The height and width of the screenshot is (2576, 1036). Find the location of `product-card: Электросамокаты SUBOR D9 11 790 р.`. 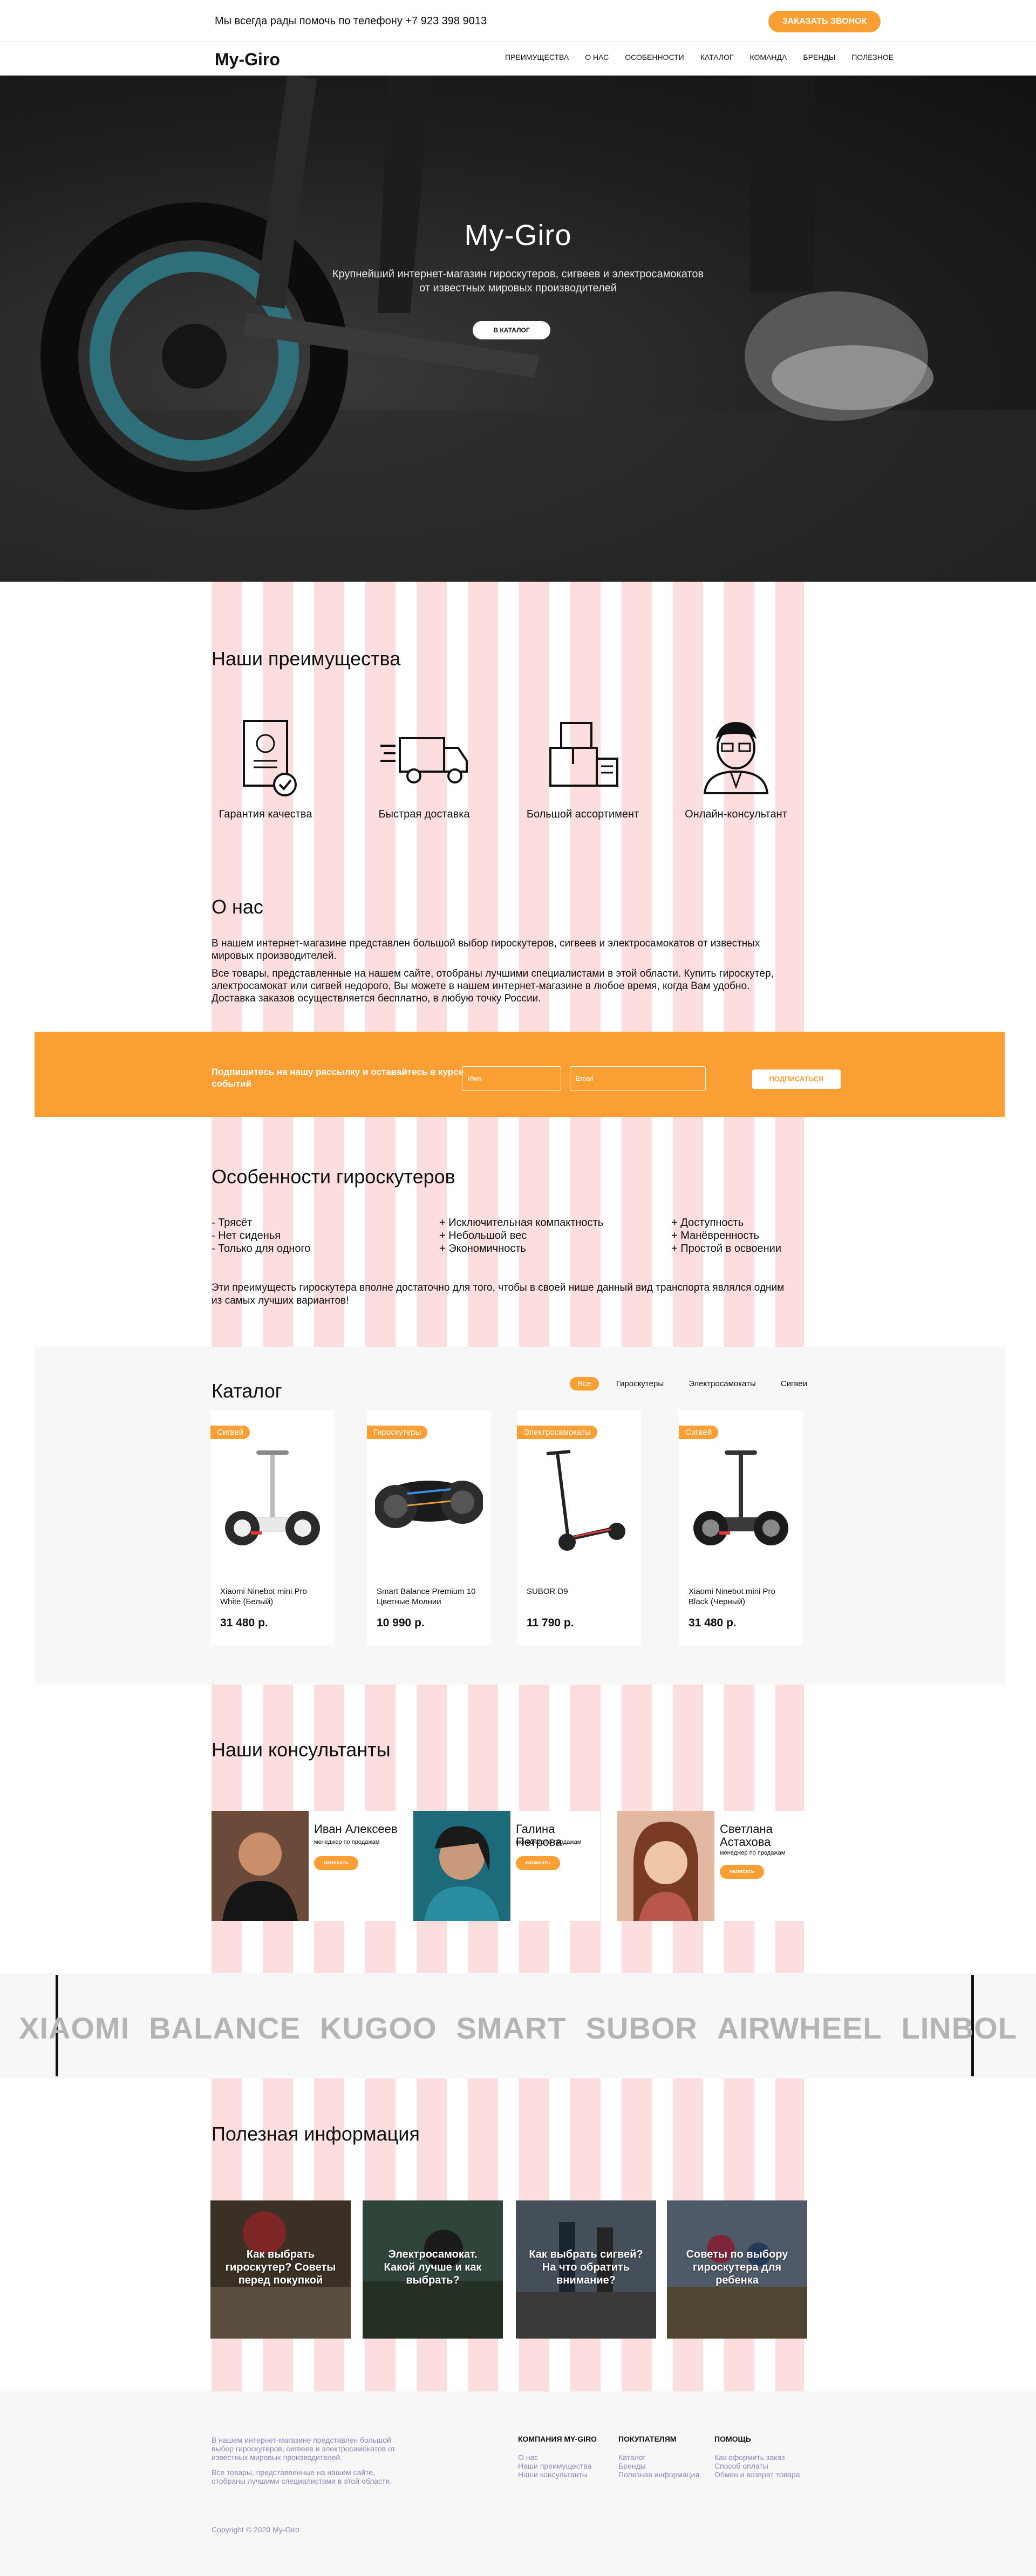

product-card: Электросамокаты SUBOR D9 11 790 р. is located at coordinates (579, 1527).